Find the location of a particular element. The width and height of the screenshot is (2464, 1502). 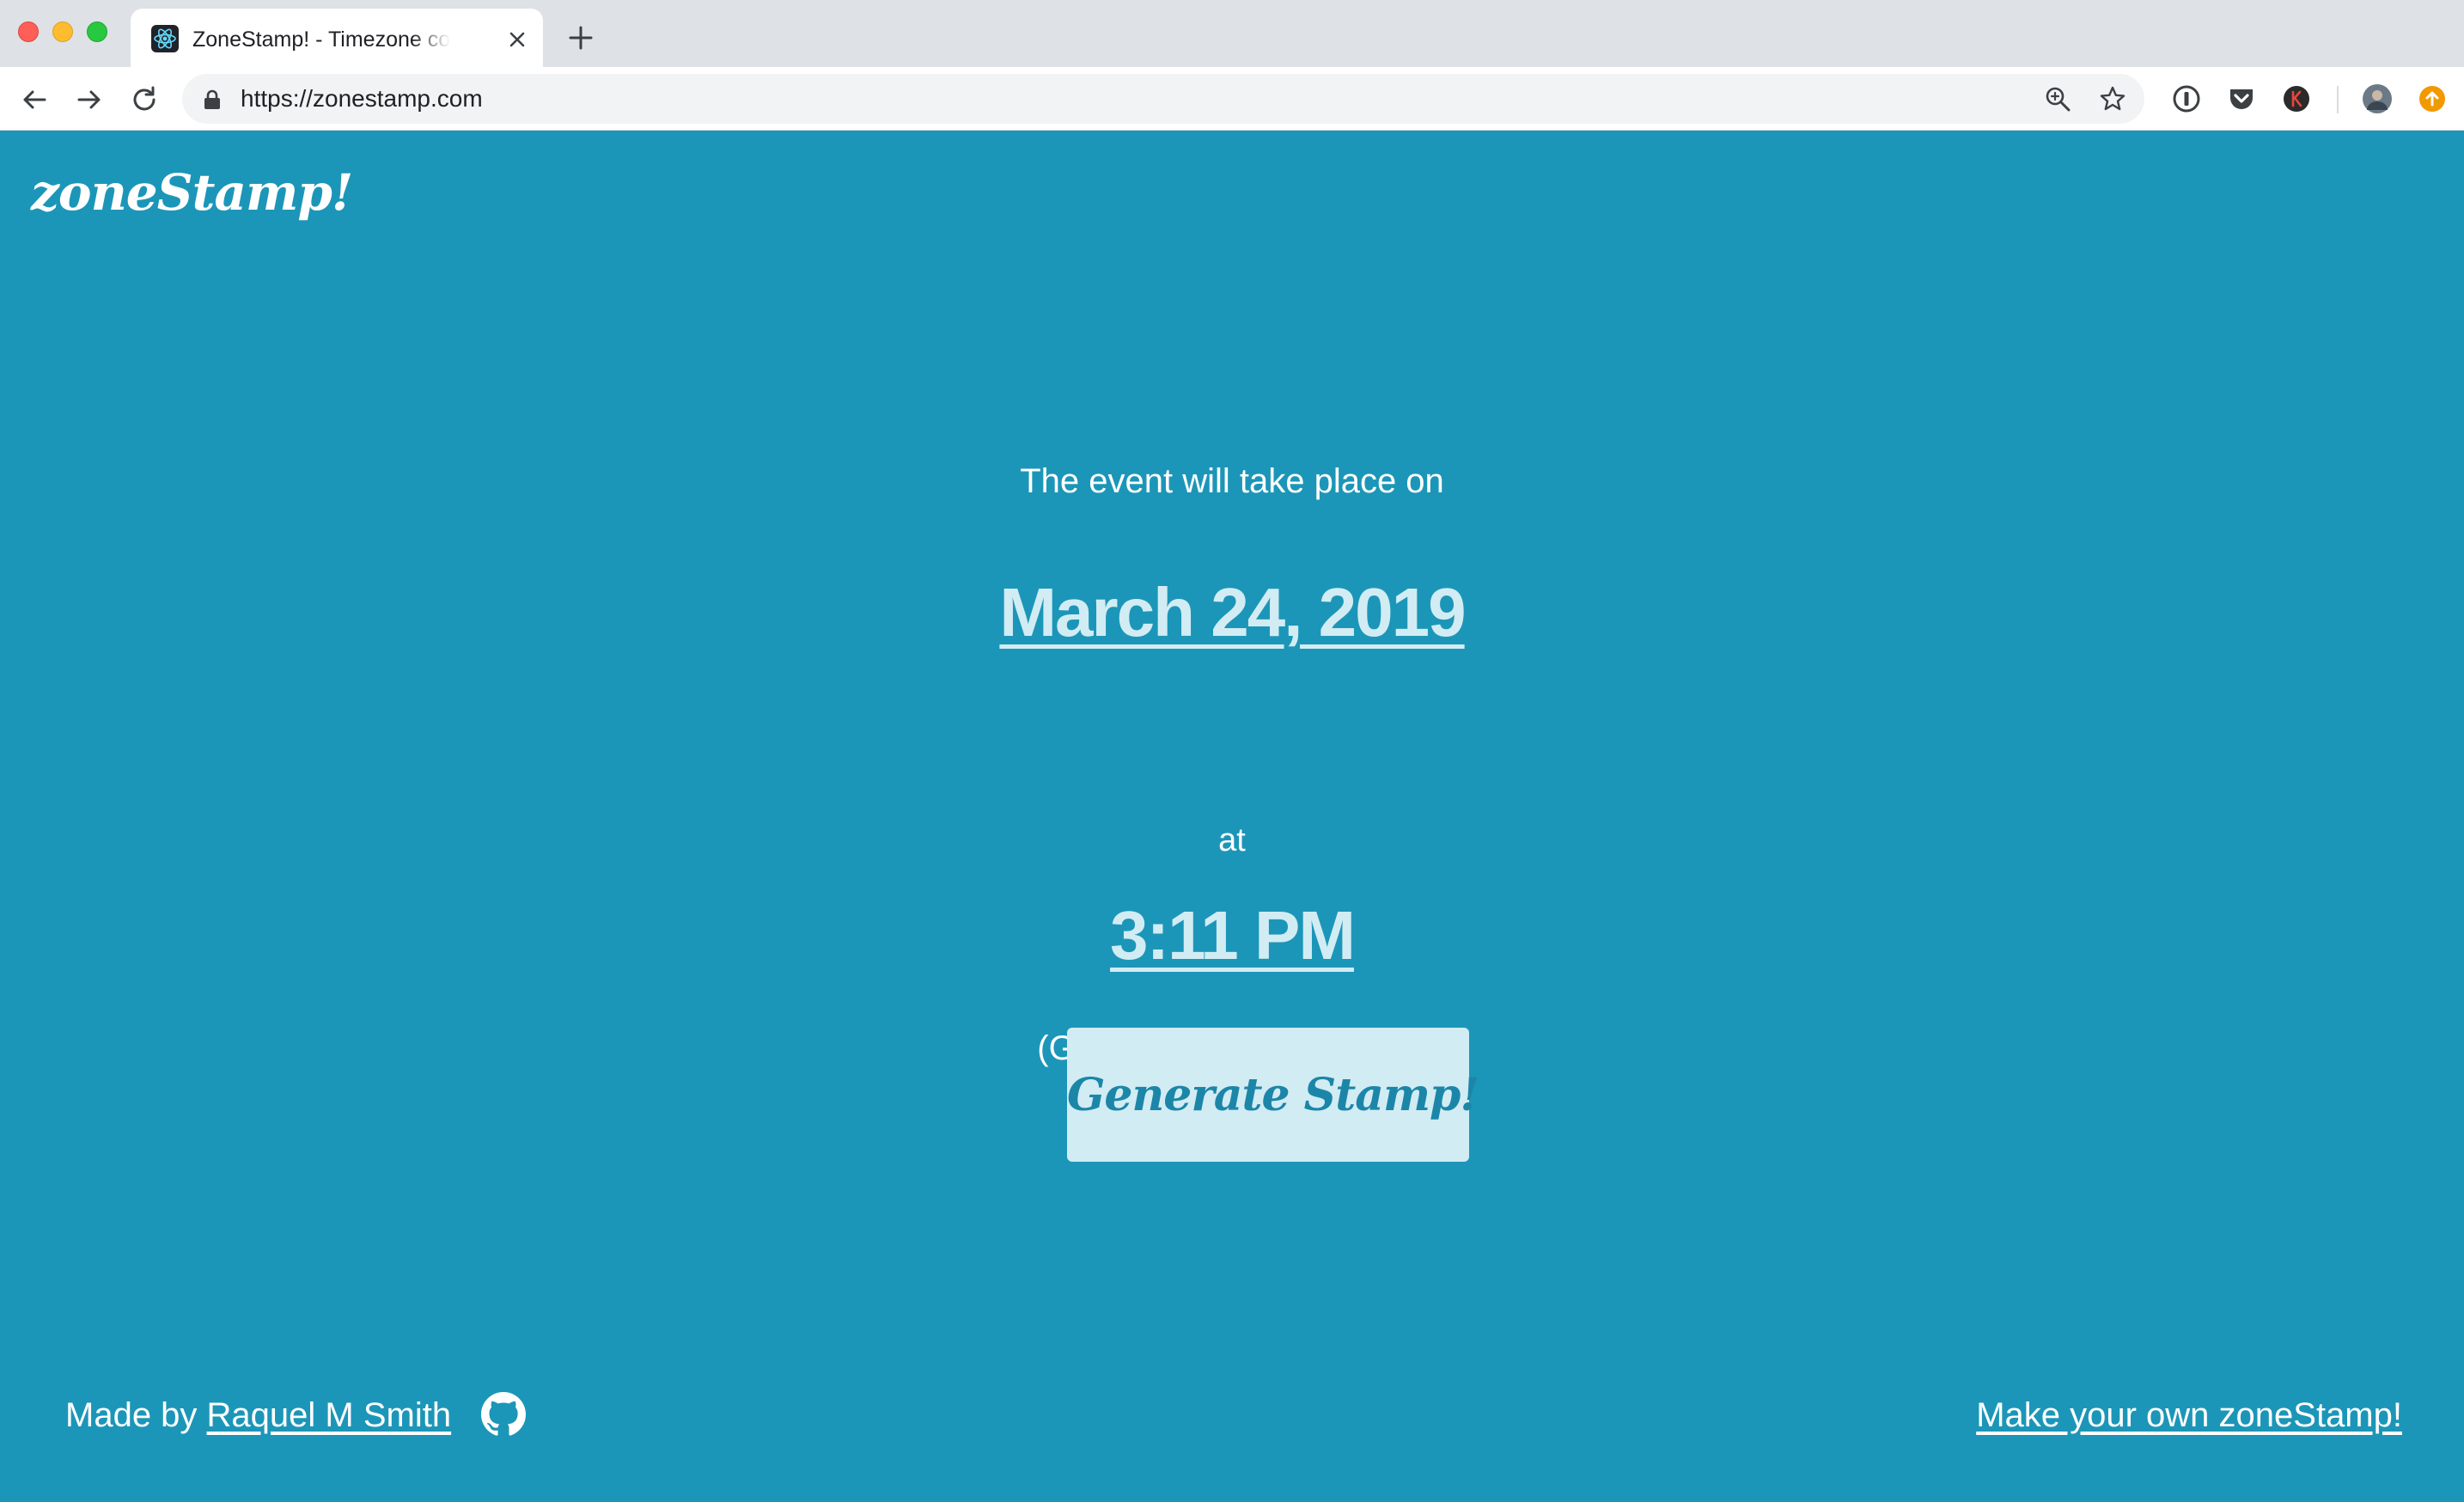

bookmark-star-icon is located at coordinates (2112, 98).